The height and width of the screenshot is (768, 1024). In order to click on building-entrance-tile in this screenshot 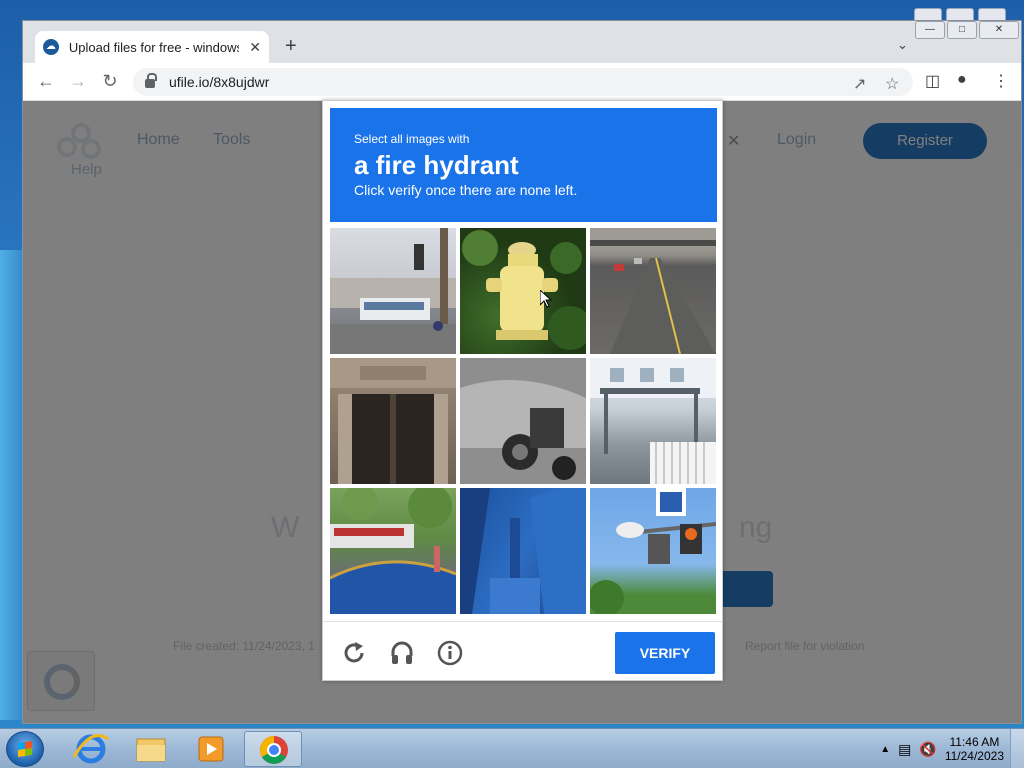, I will do `click(393, 421)`.